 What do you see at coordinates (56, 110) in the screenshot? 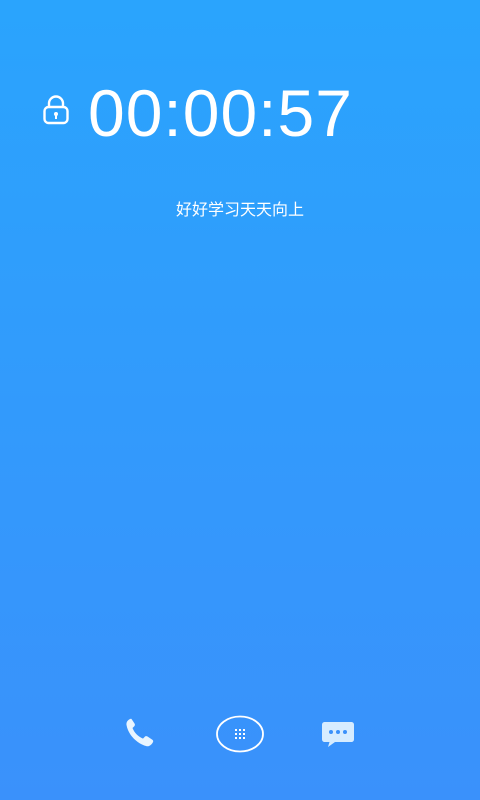
I see `padlock-icon` at bounding box center [56, 110].